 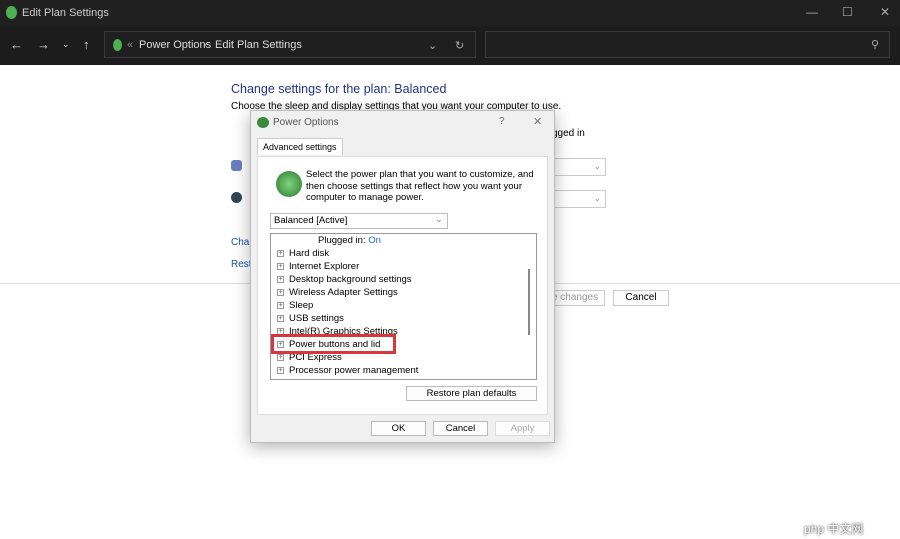 What do you see at coordinates (316, 318) in the screenshot?
I see `tree-item-label: USB settings` at bounding box center [316, 318].